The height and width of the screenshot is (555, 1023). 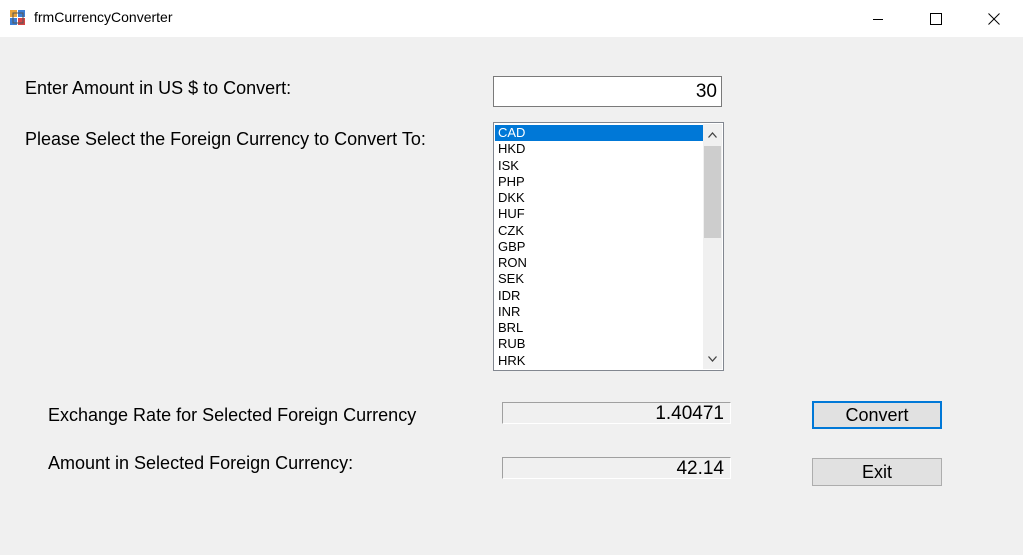 I want to click on title-bar: frmCurrencyConverter, so click(x=511, y=18).